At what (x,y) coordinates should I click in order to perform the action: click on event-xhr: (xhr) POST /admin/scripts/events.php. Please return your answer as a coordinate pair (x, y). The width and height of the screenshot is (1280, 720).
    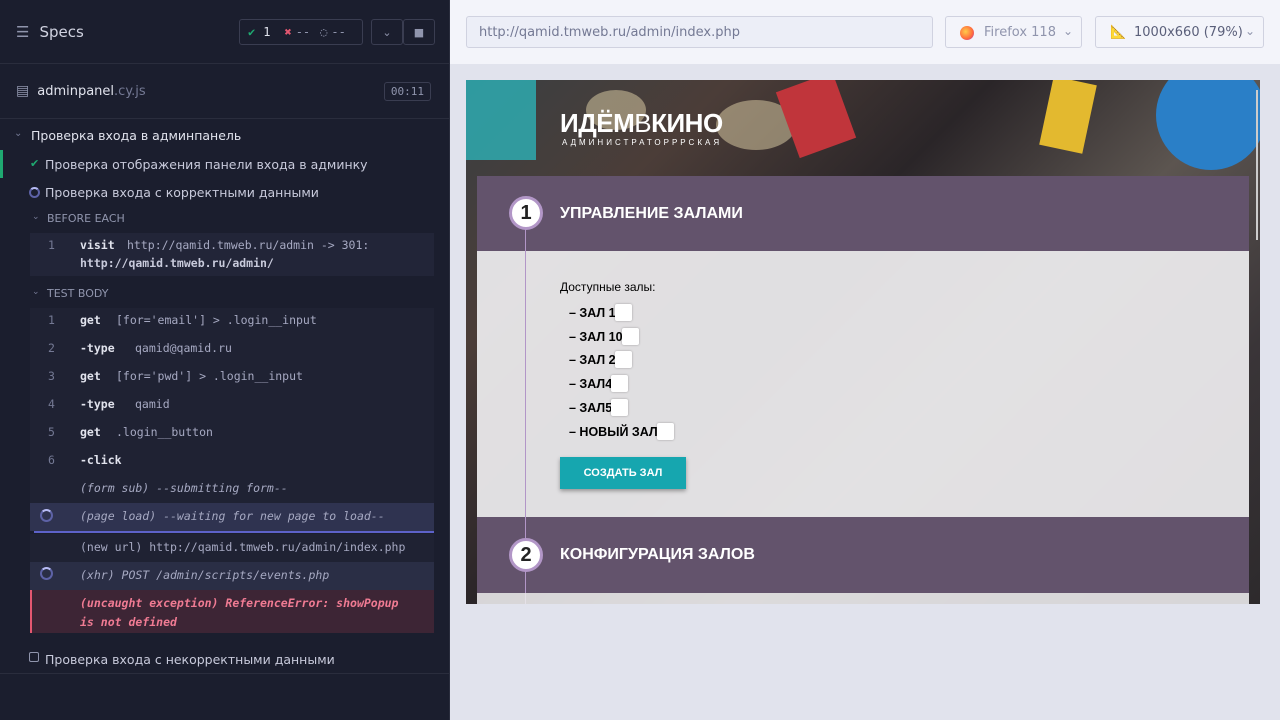
    Looking at the image, I should click on (232, 576).